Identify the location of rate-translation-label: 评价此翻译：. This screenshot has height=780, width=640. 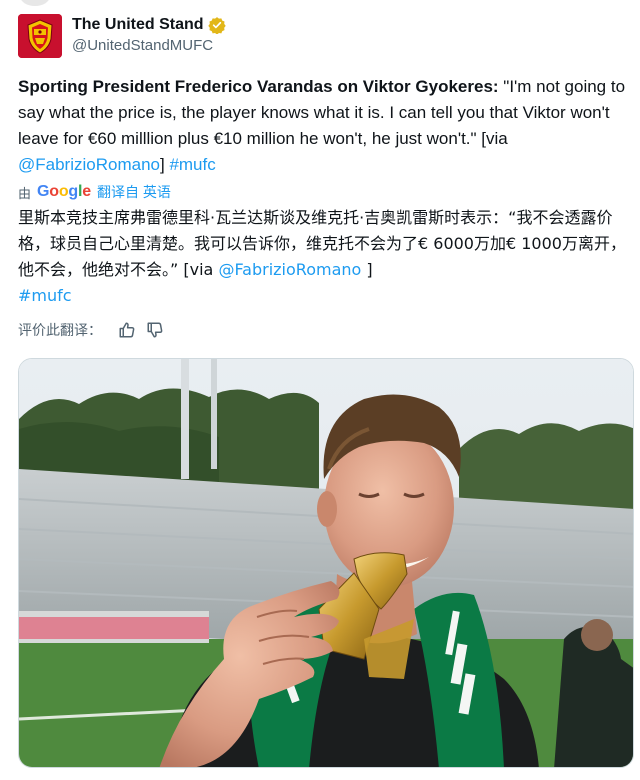
(60, 330).